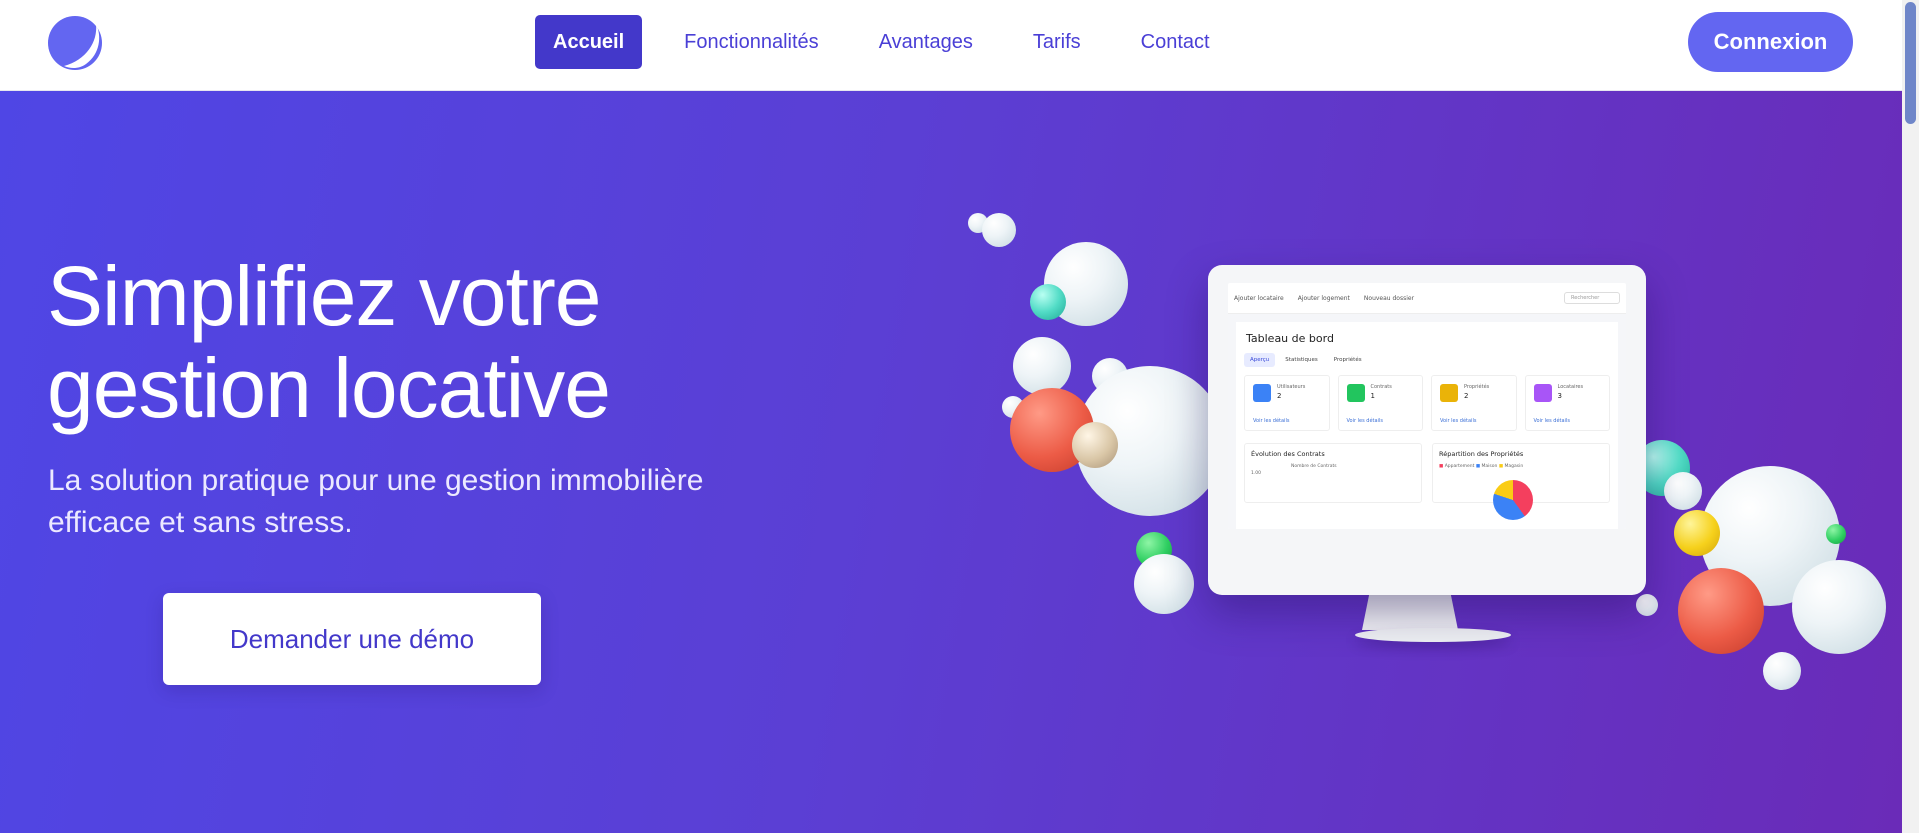 The image size is (1919, 833). I want to click on pie-chart-shape, so click(1513, 500).